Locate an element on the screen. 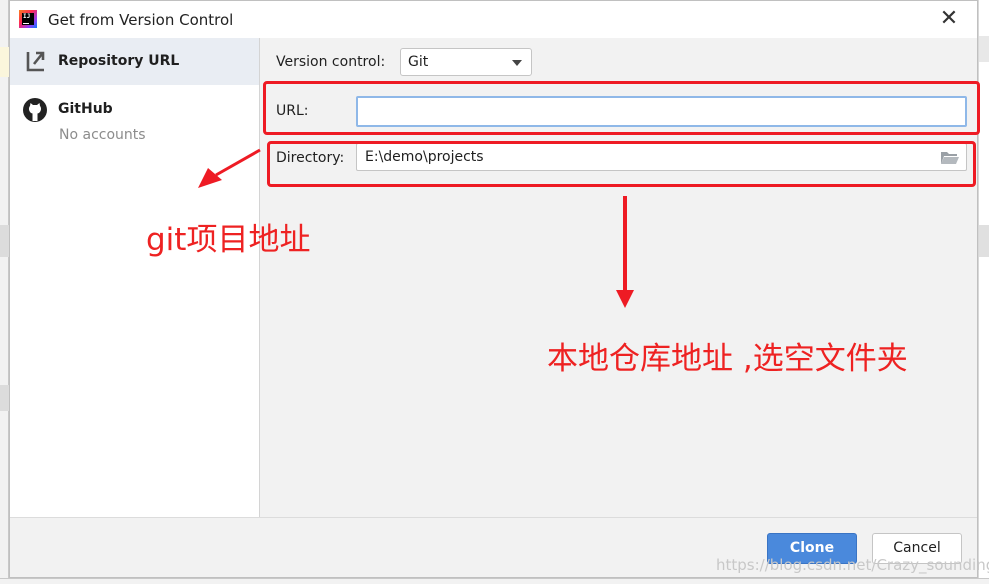  intellij-app-icon: IJ is located at coordinates (28, 19).